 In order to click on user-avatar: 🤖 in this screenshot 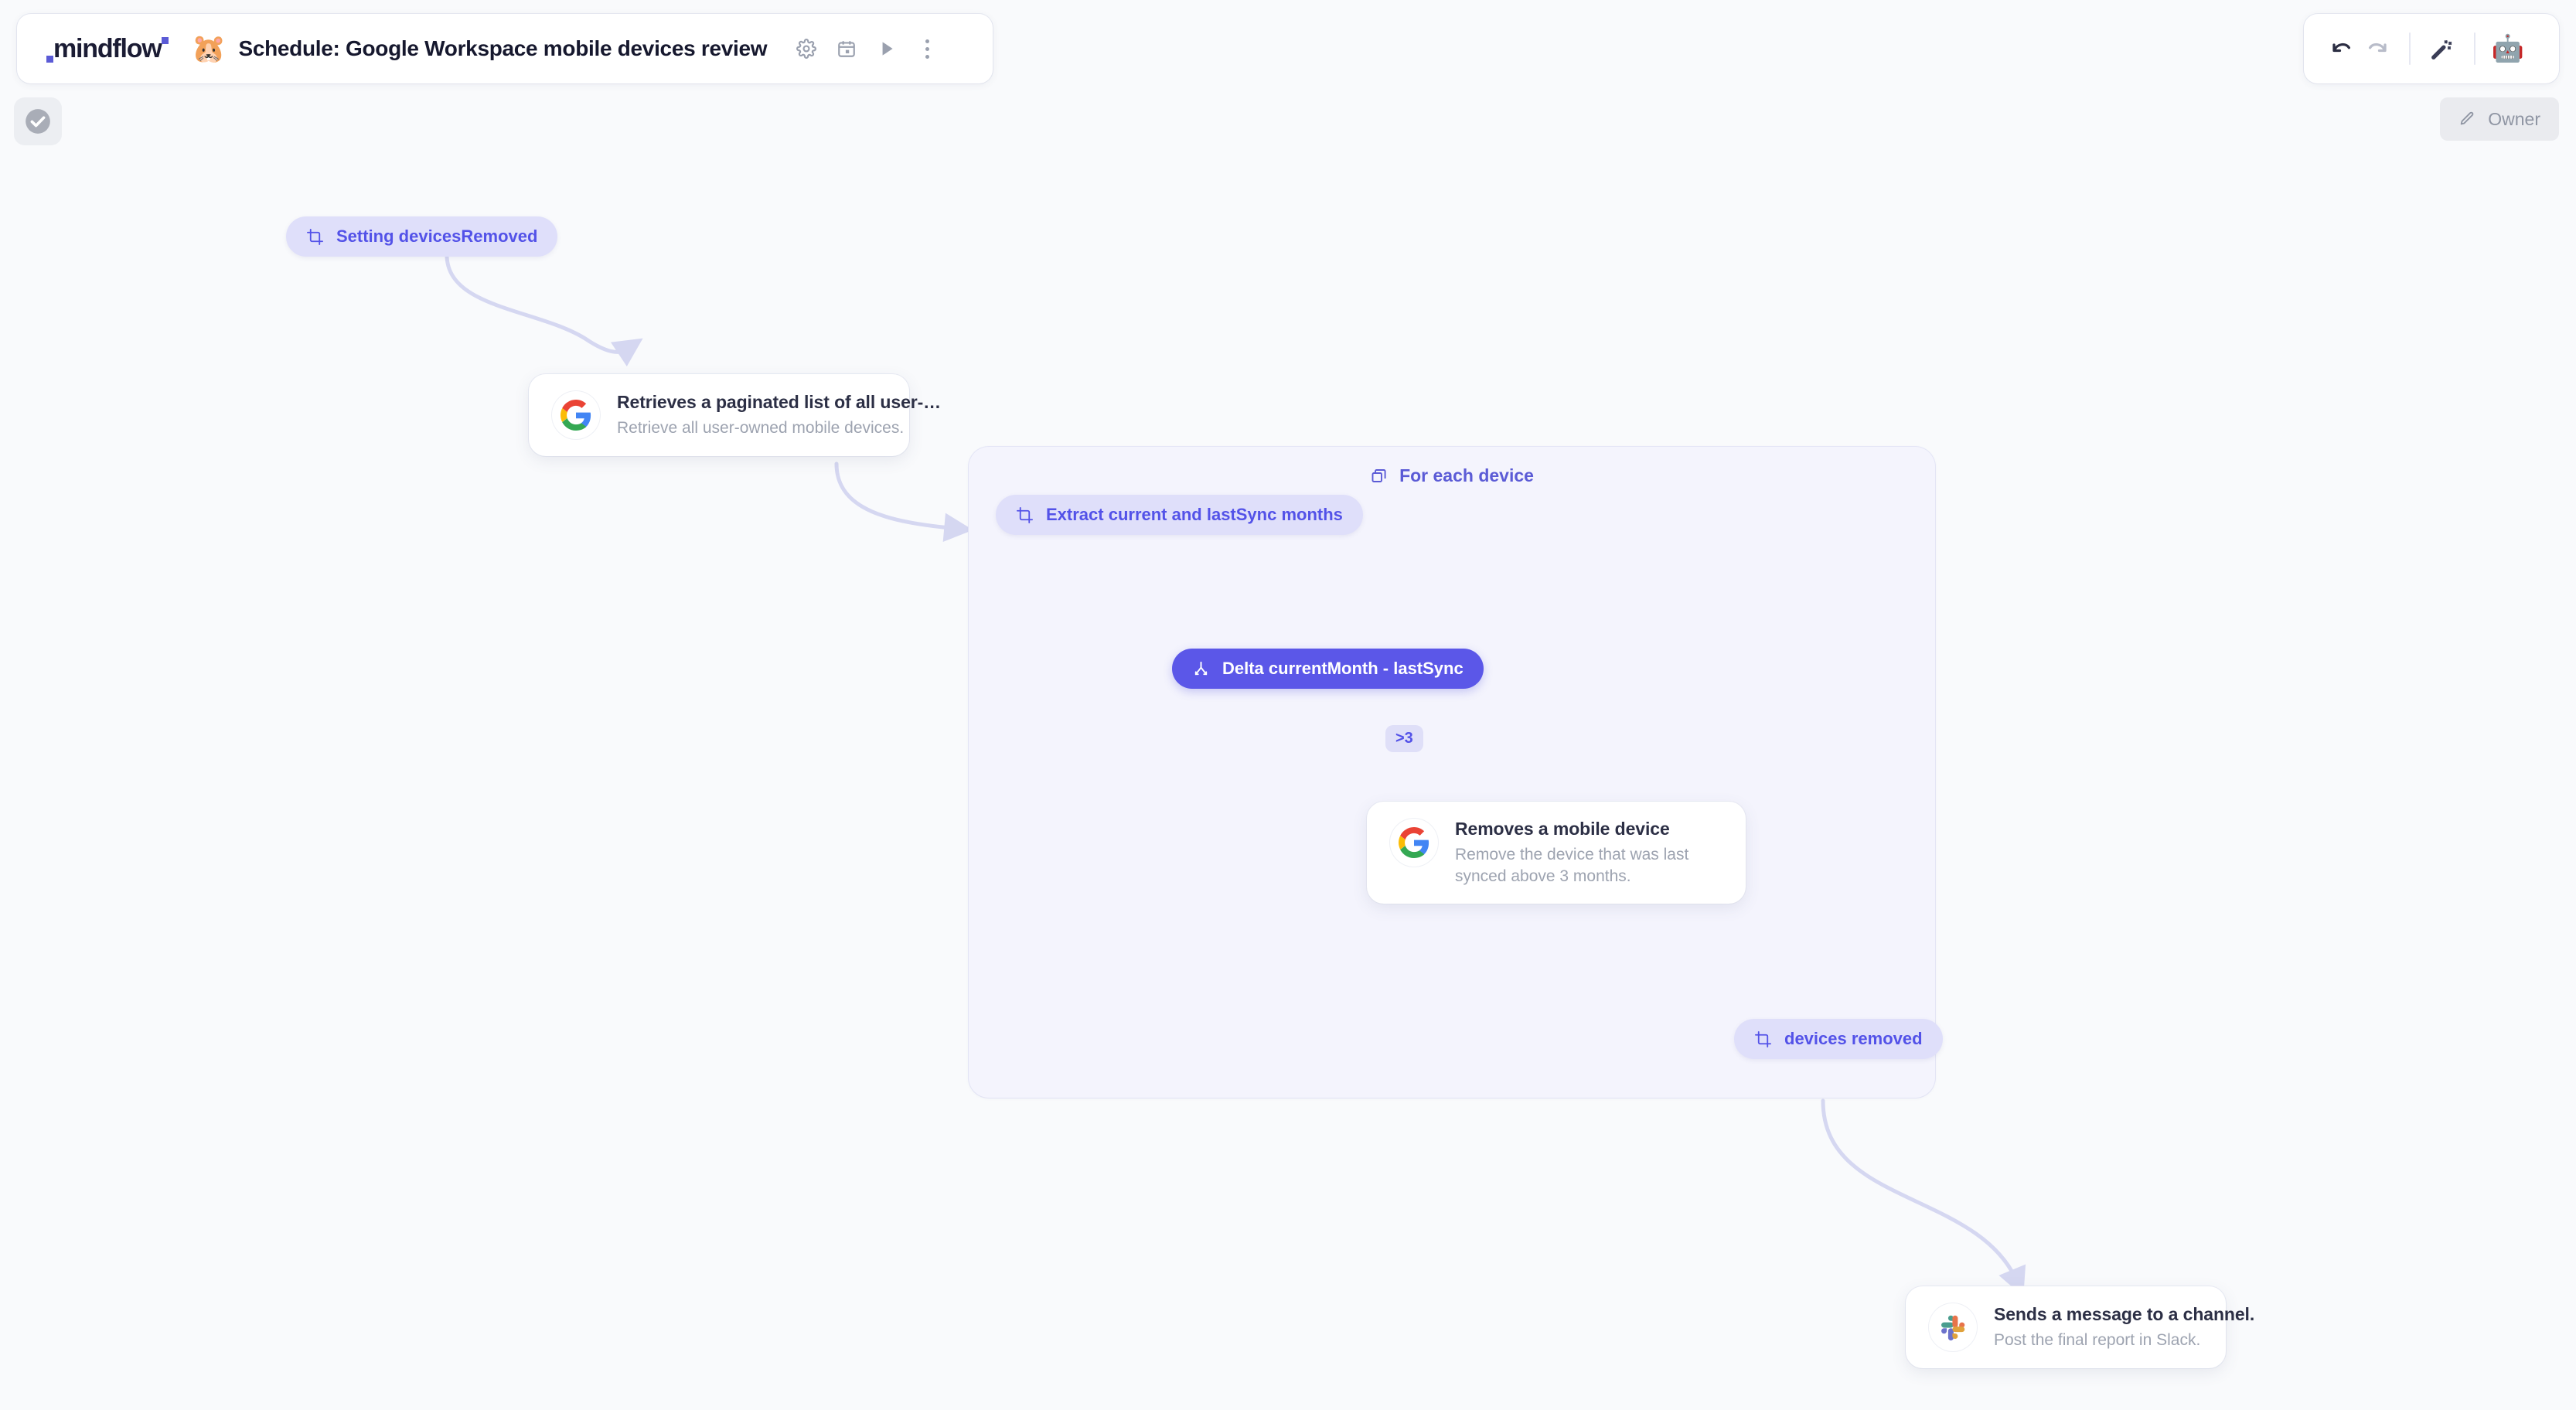, I will do `click(2508, 49)`.